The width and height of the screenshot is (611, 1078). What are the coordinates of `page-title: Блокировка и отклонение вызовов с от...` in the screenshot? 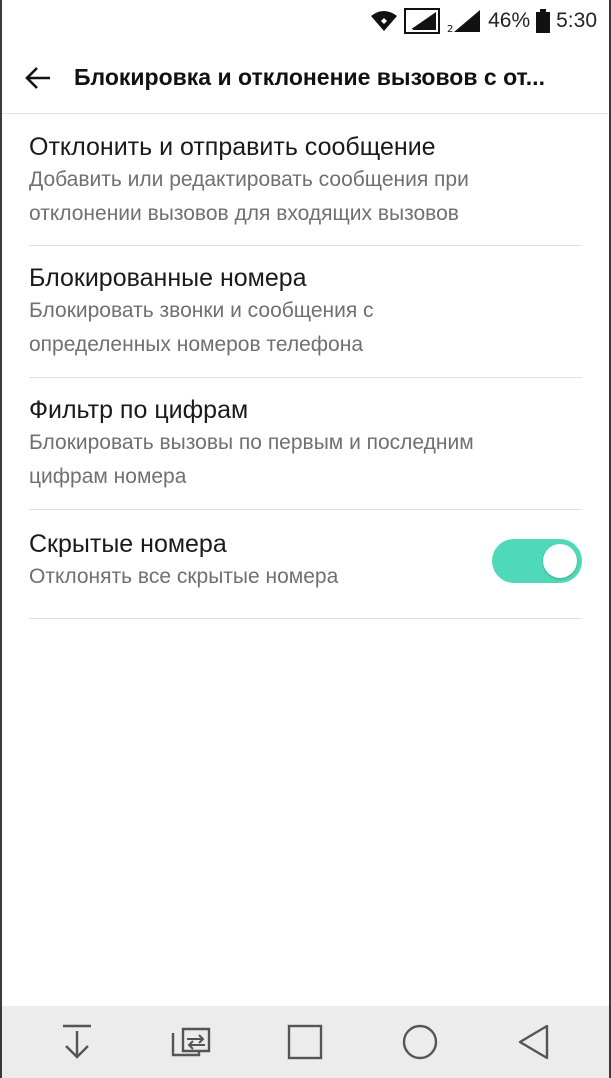 It's located at (309, 77).